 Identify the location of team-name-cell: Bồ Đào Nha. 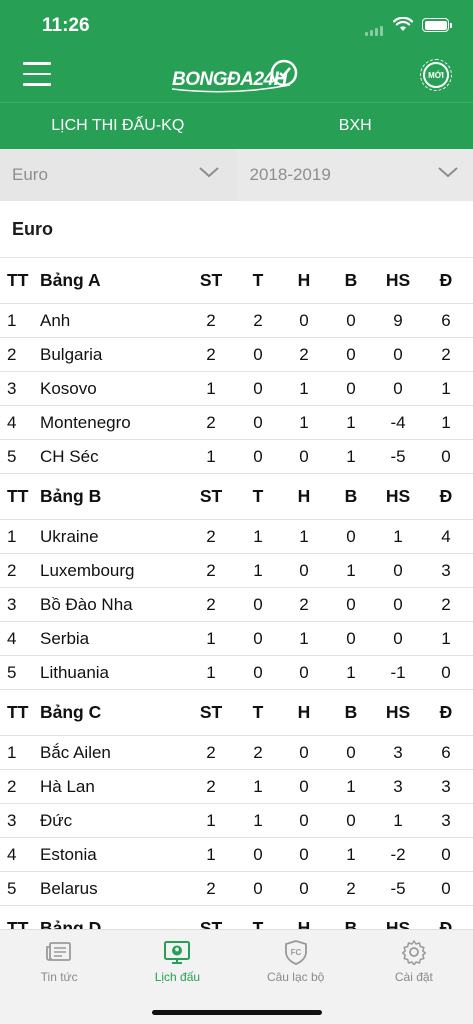
(86, 604).